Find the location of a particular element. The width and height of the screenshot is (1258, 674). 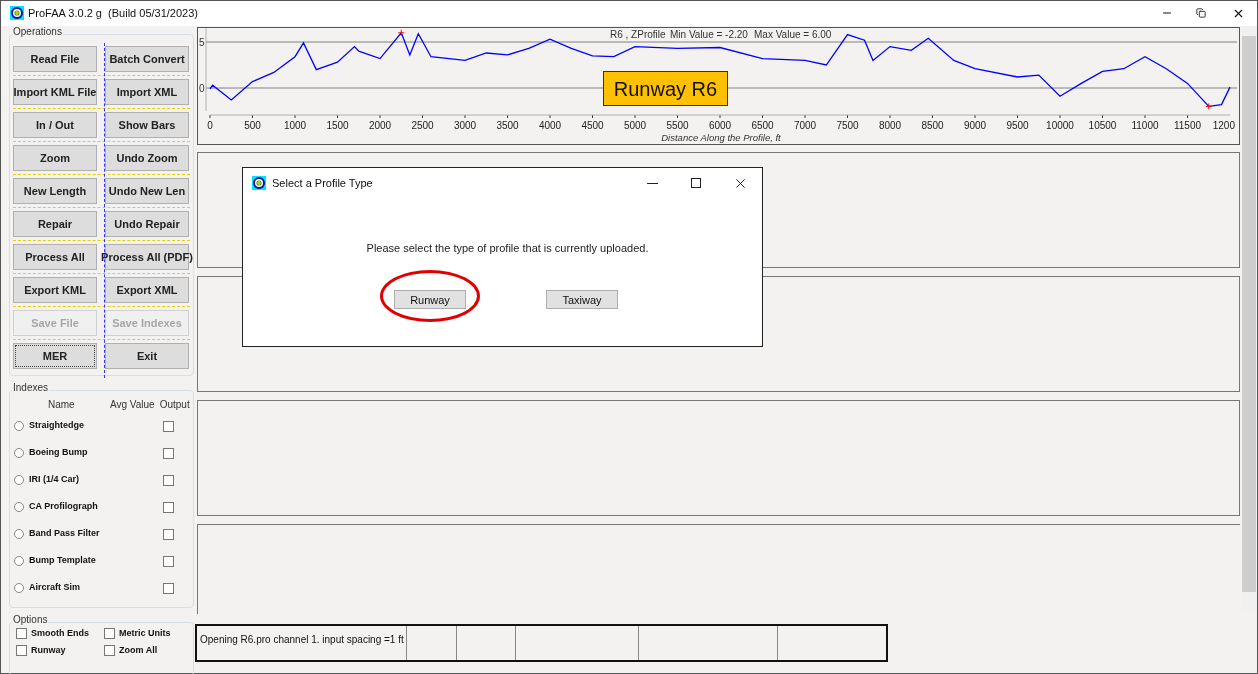

y-tick-label: 5 is located at coordinates (202, 42).